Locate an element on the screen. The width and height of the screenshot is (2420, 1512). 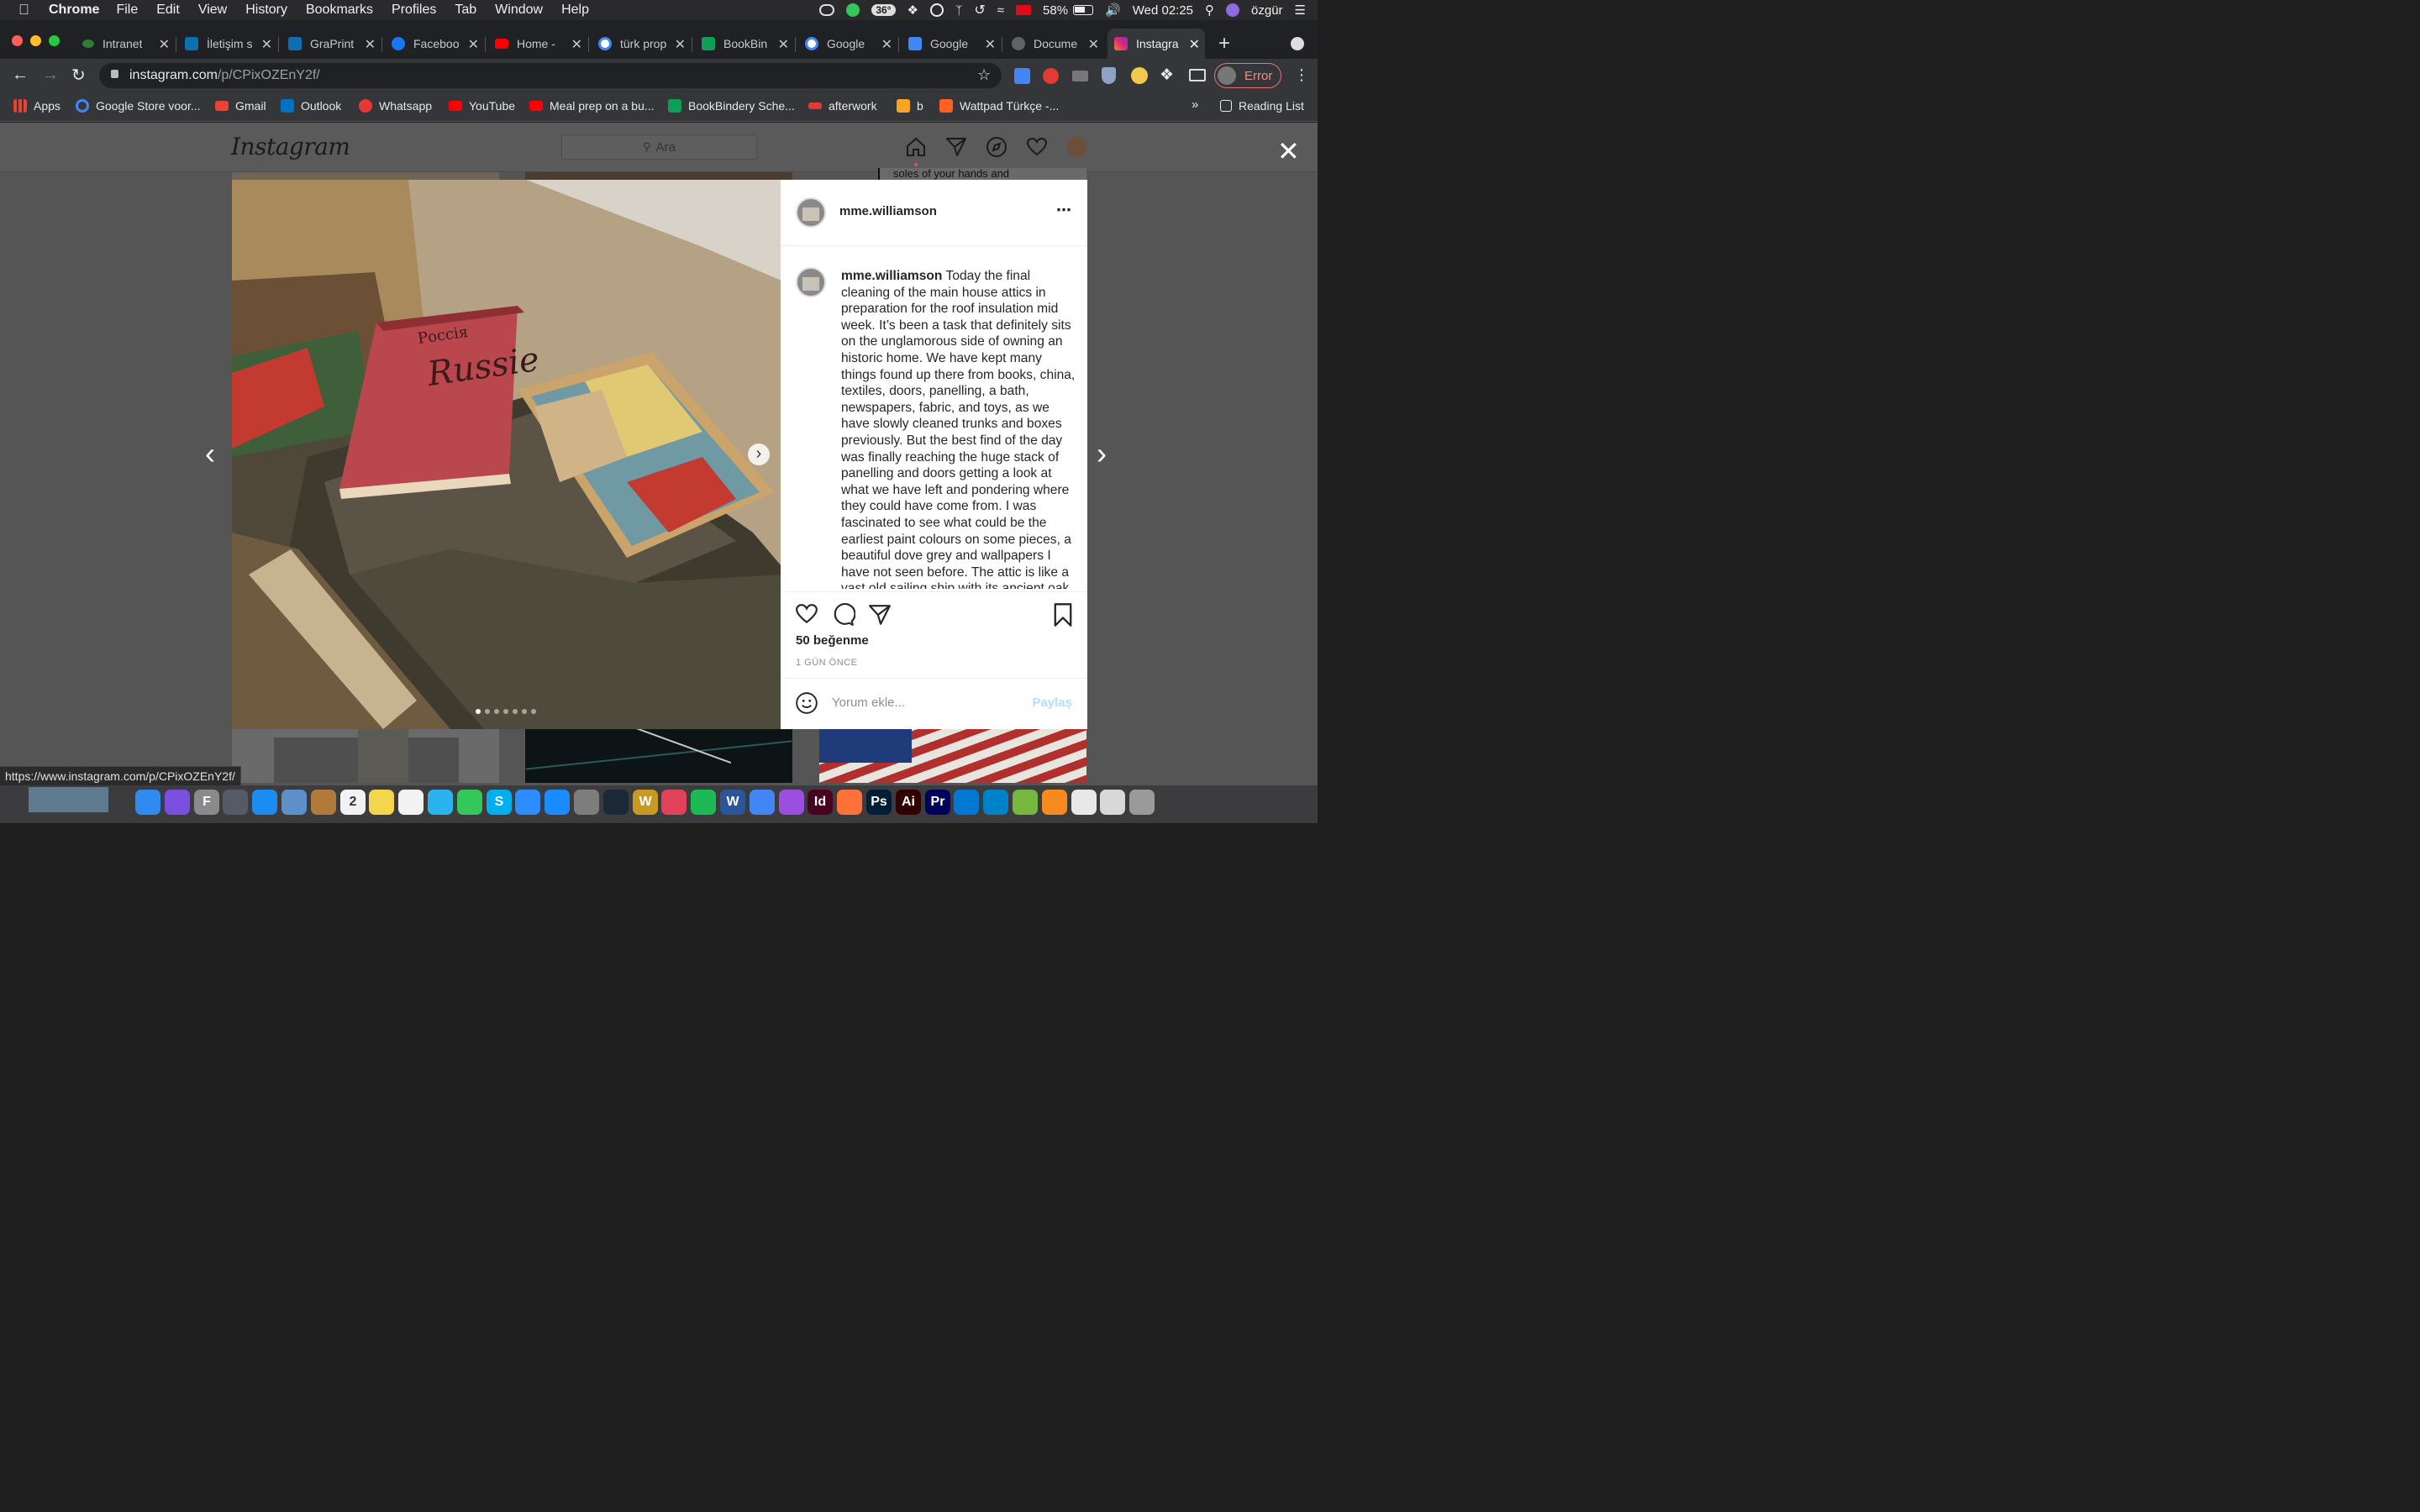
menu-help: Help is located at coordinates (575, 10).